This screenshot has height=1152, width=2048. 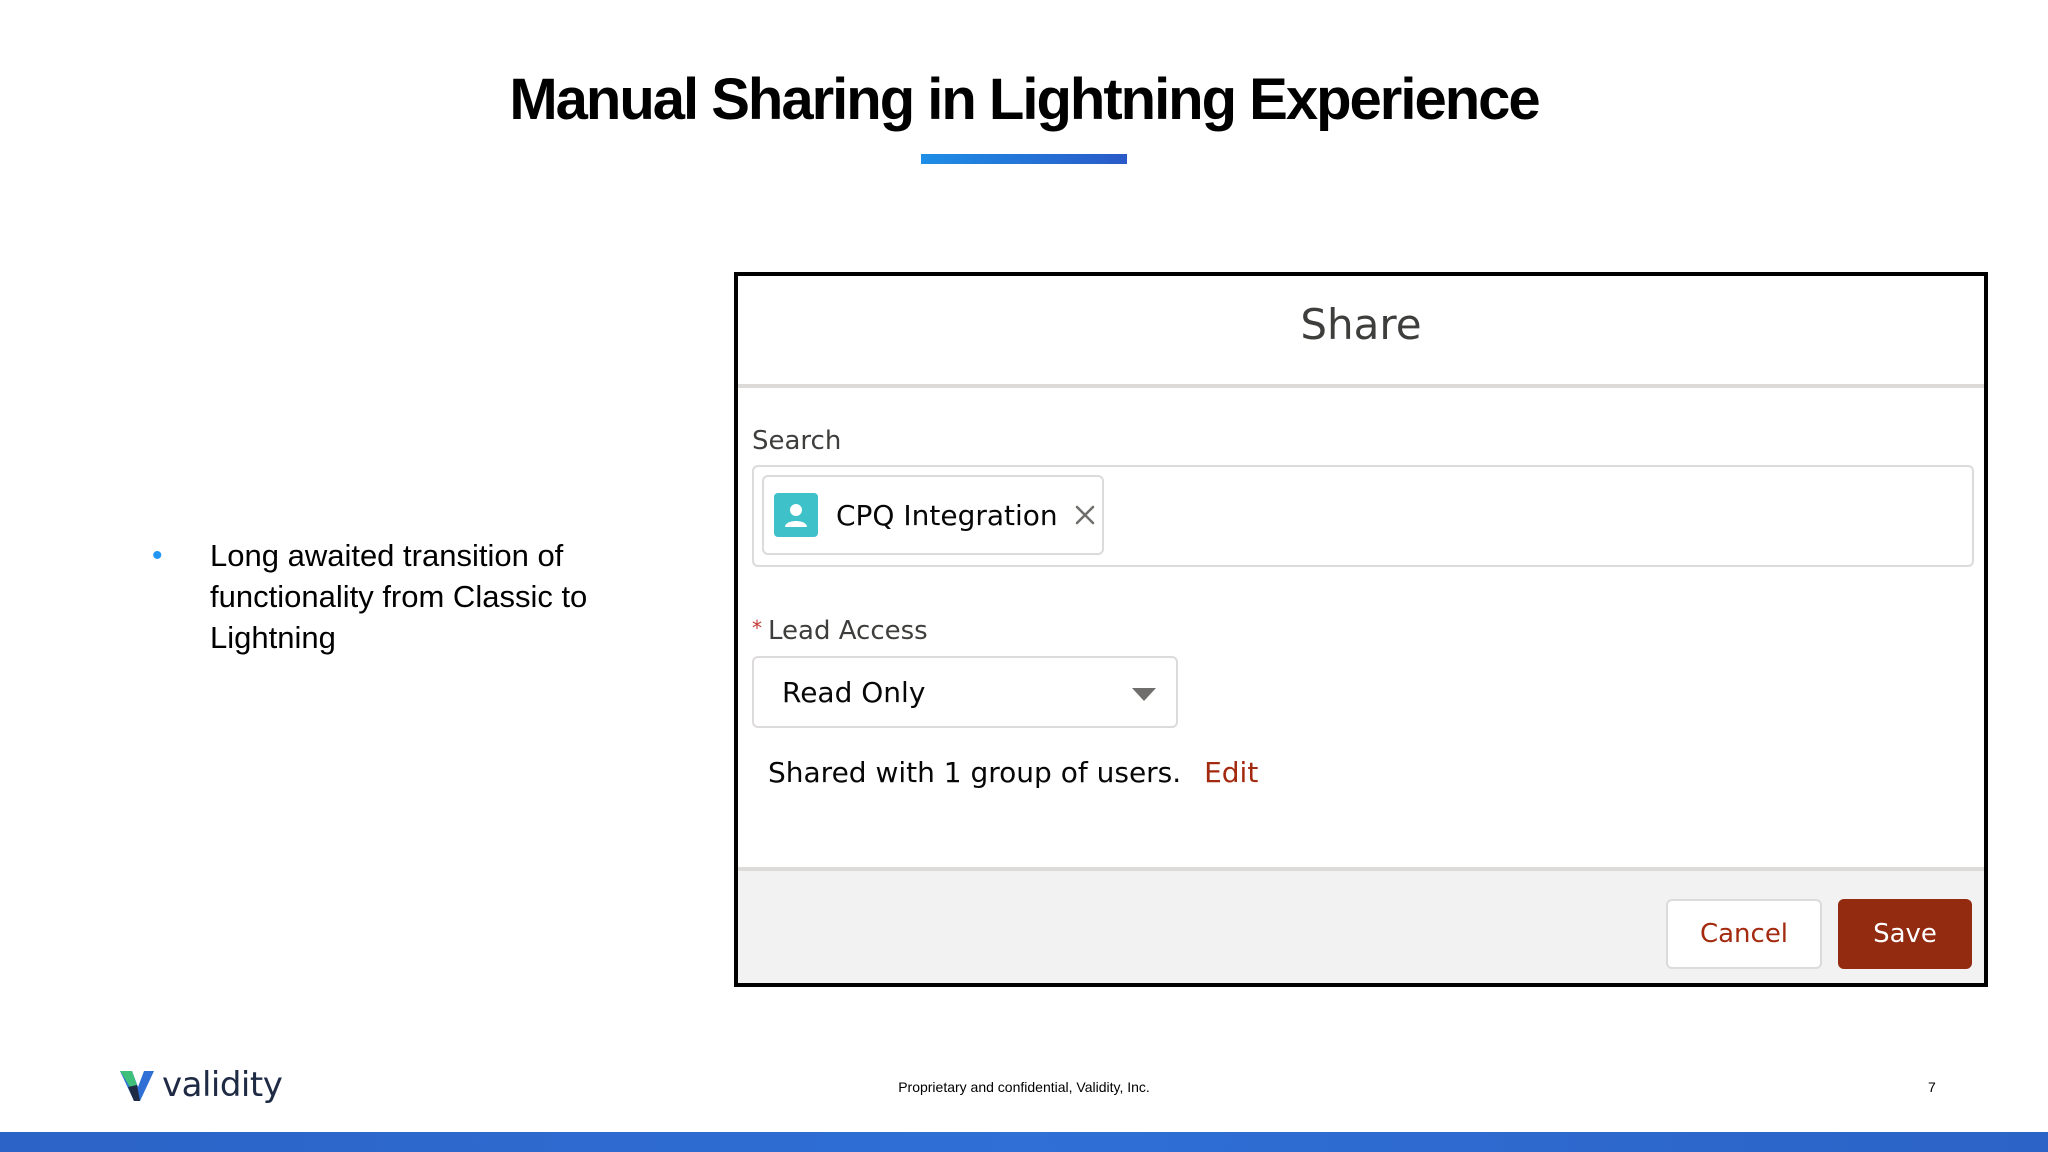 I want to click on slide-title: Manual Sharing in Lightning Experience, so click(x=1024, y=99).